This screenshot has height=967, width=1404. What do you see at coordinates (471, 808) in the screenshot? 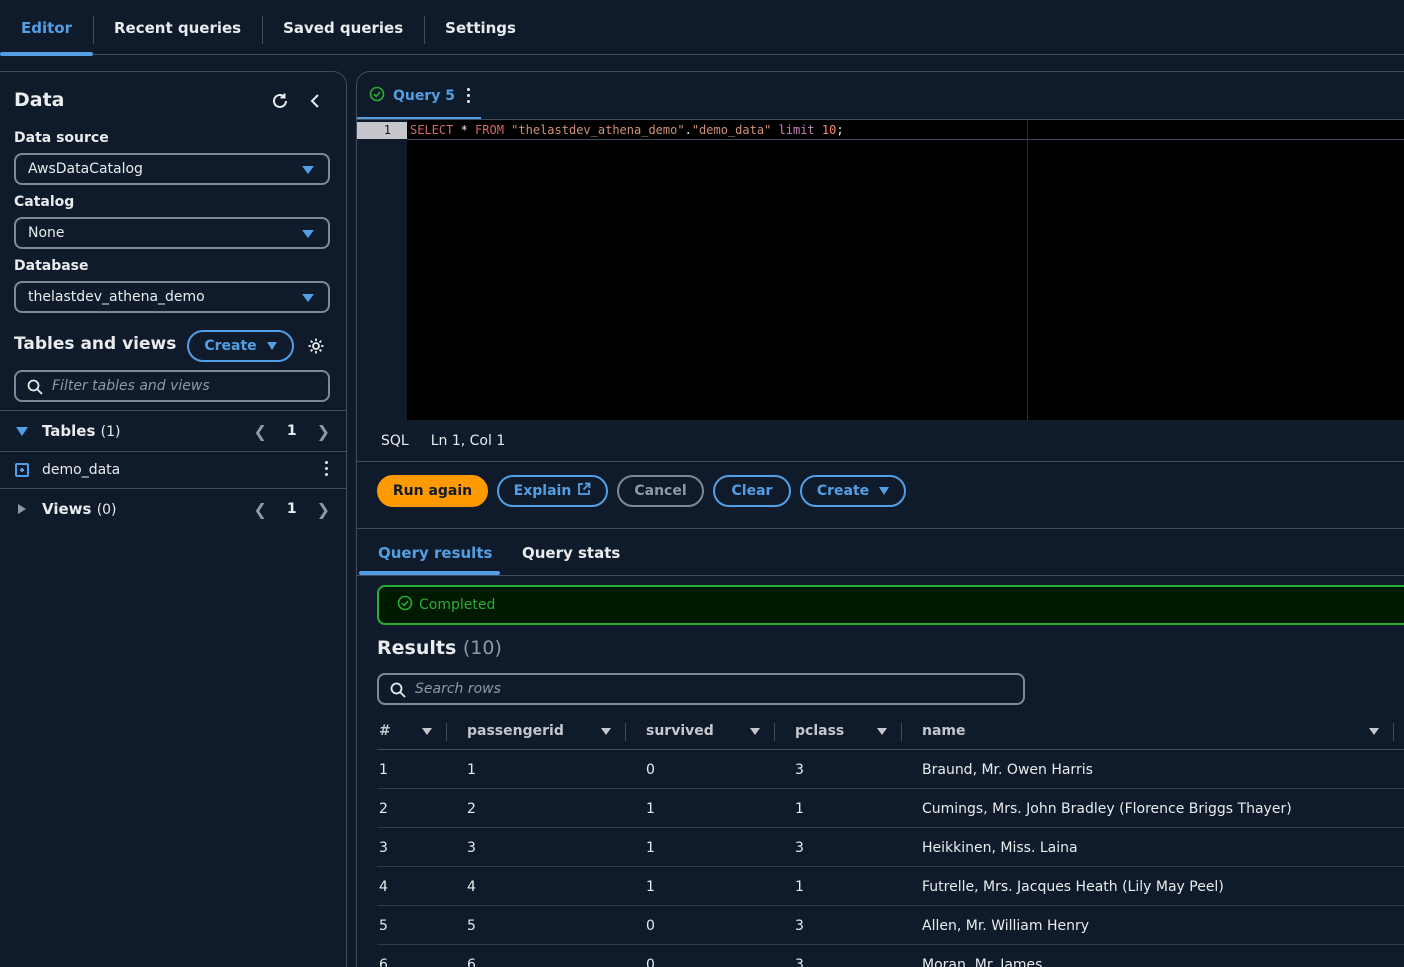
I see `cell-passengerid: 2` at bounding box center [471, 808].